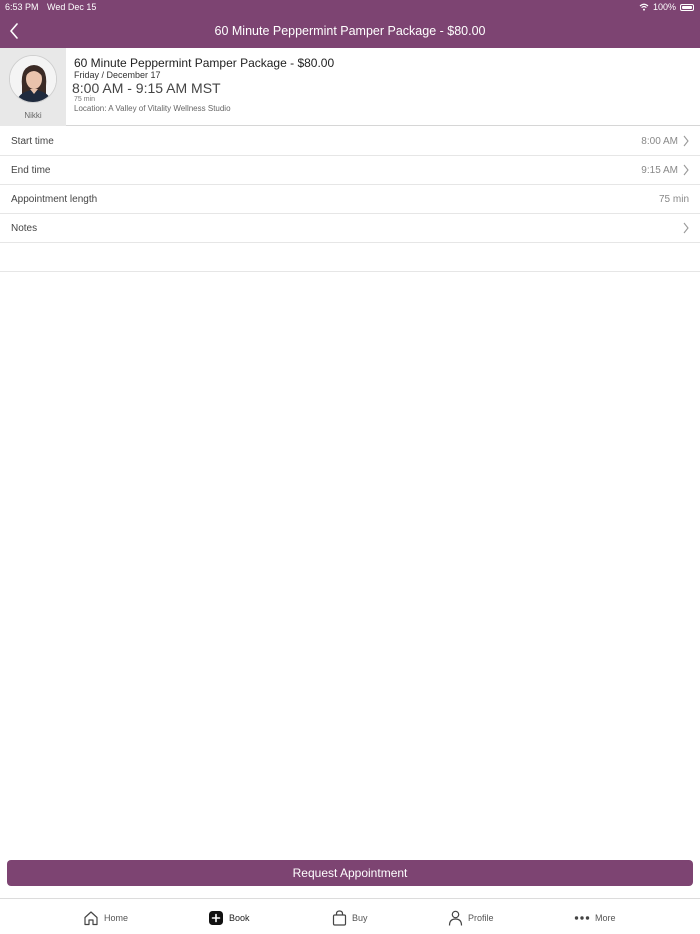 The height and width of the screenshot is (934, 700). I want to click on appointment-length-value: 75 min, so click(673, 199).